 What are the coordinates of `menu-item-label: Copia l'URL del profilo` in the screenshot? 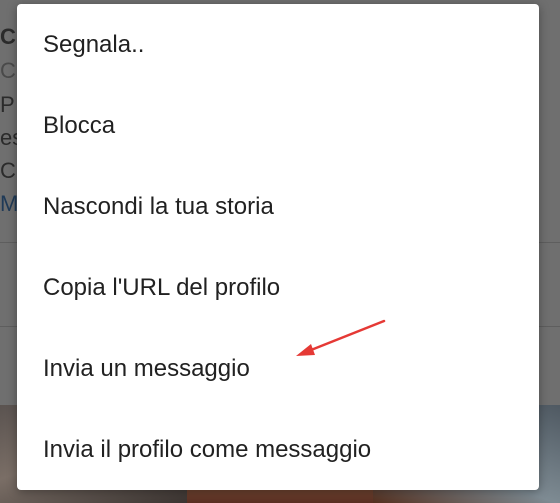 It's located at (162, 287).